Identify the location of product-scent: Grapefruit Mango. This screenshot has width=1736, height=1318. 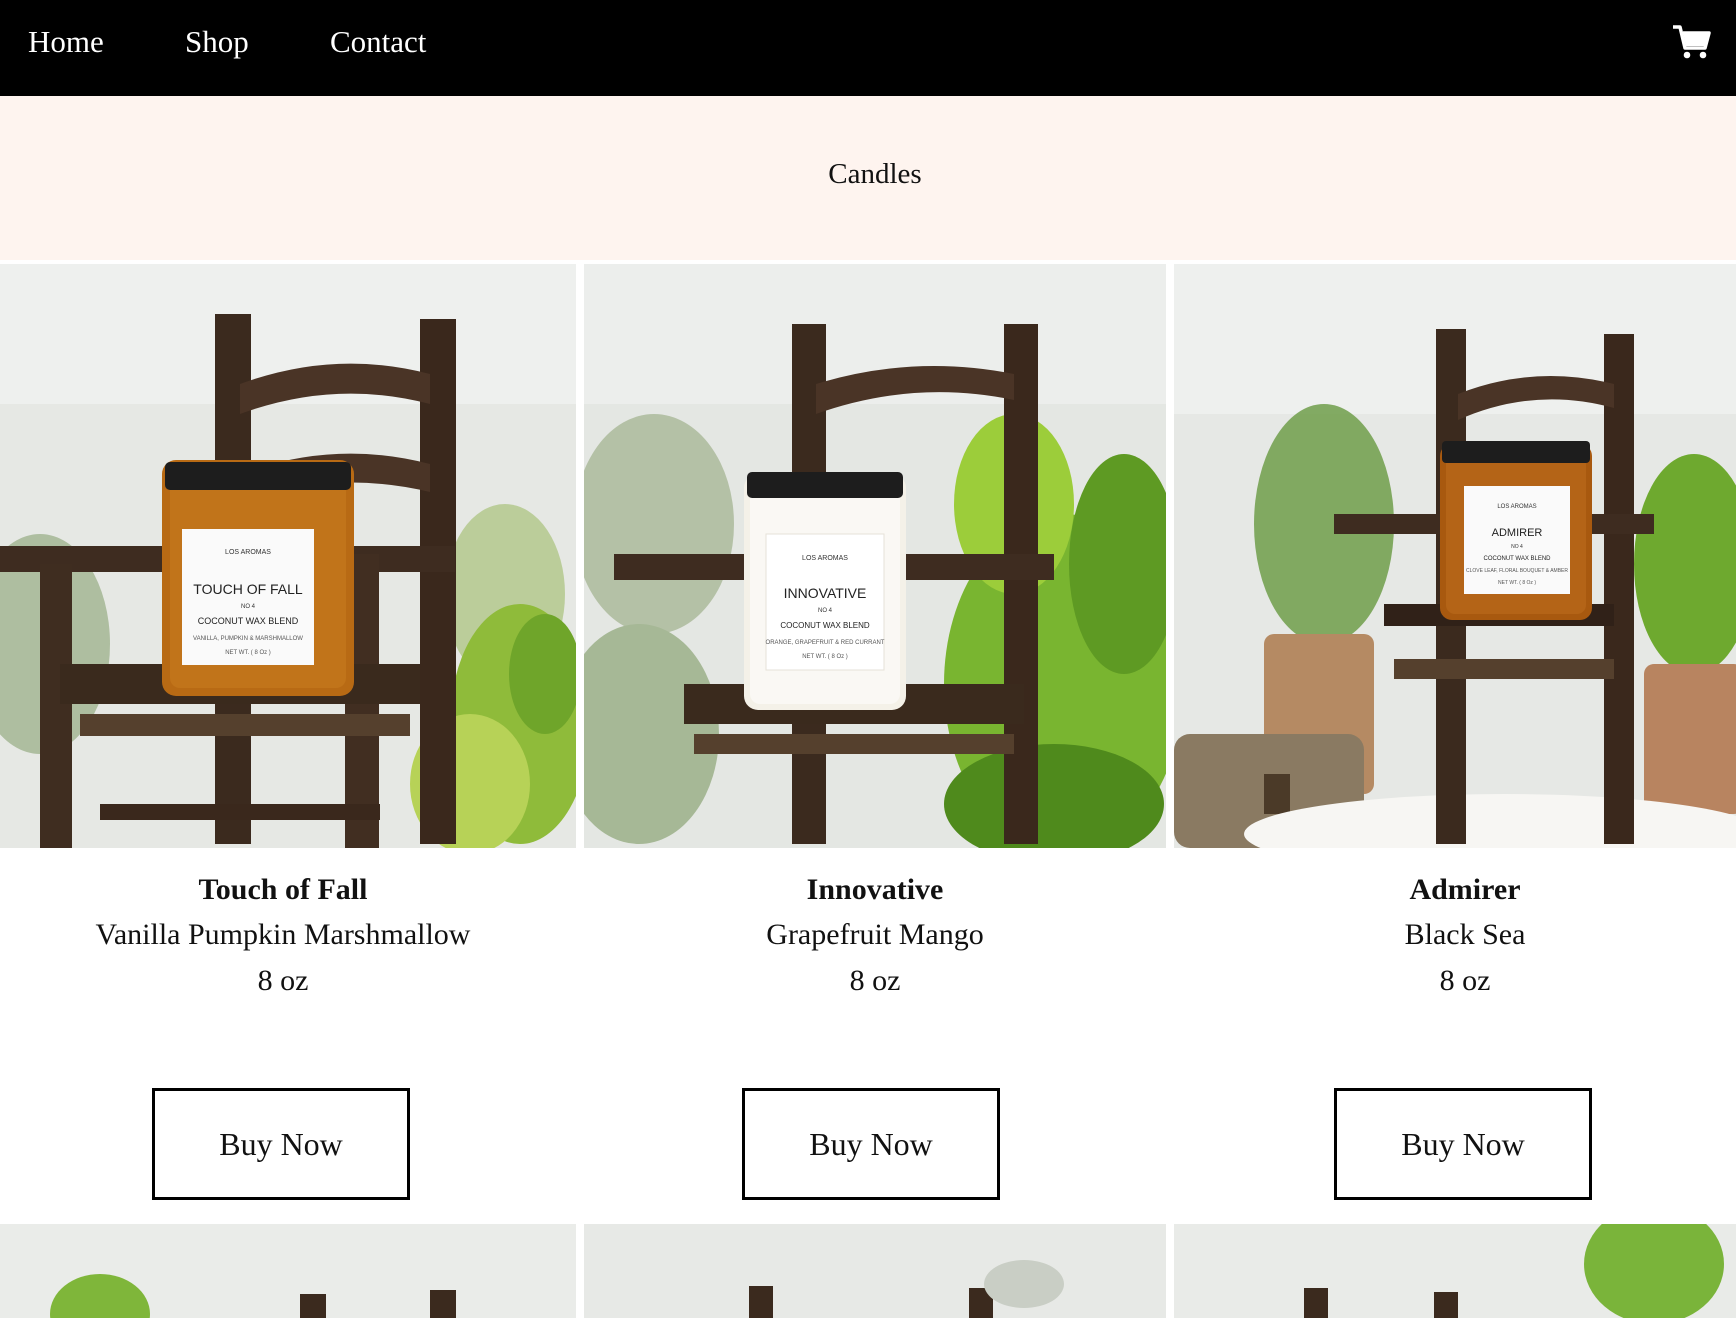
(875, 934).